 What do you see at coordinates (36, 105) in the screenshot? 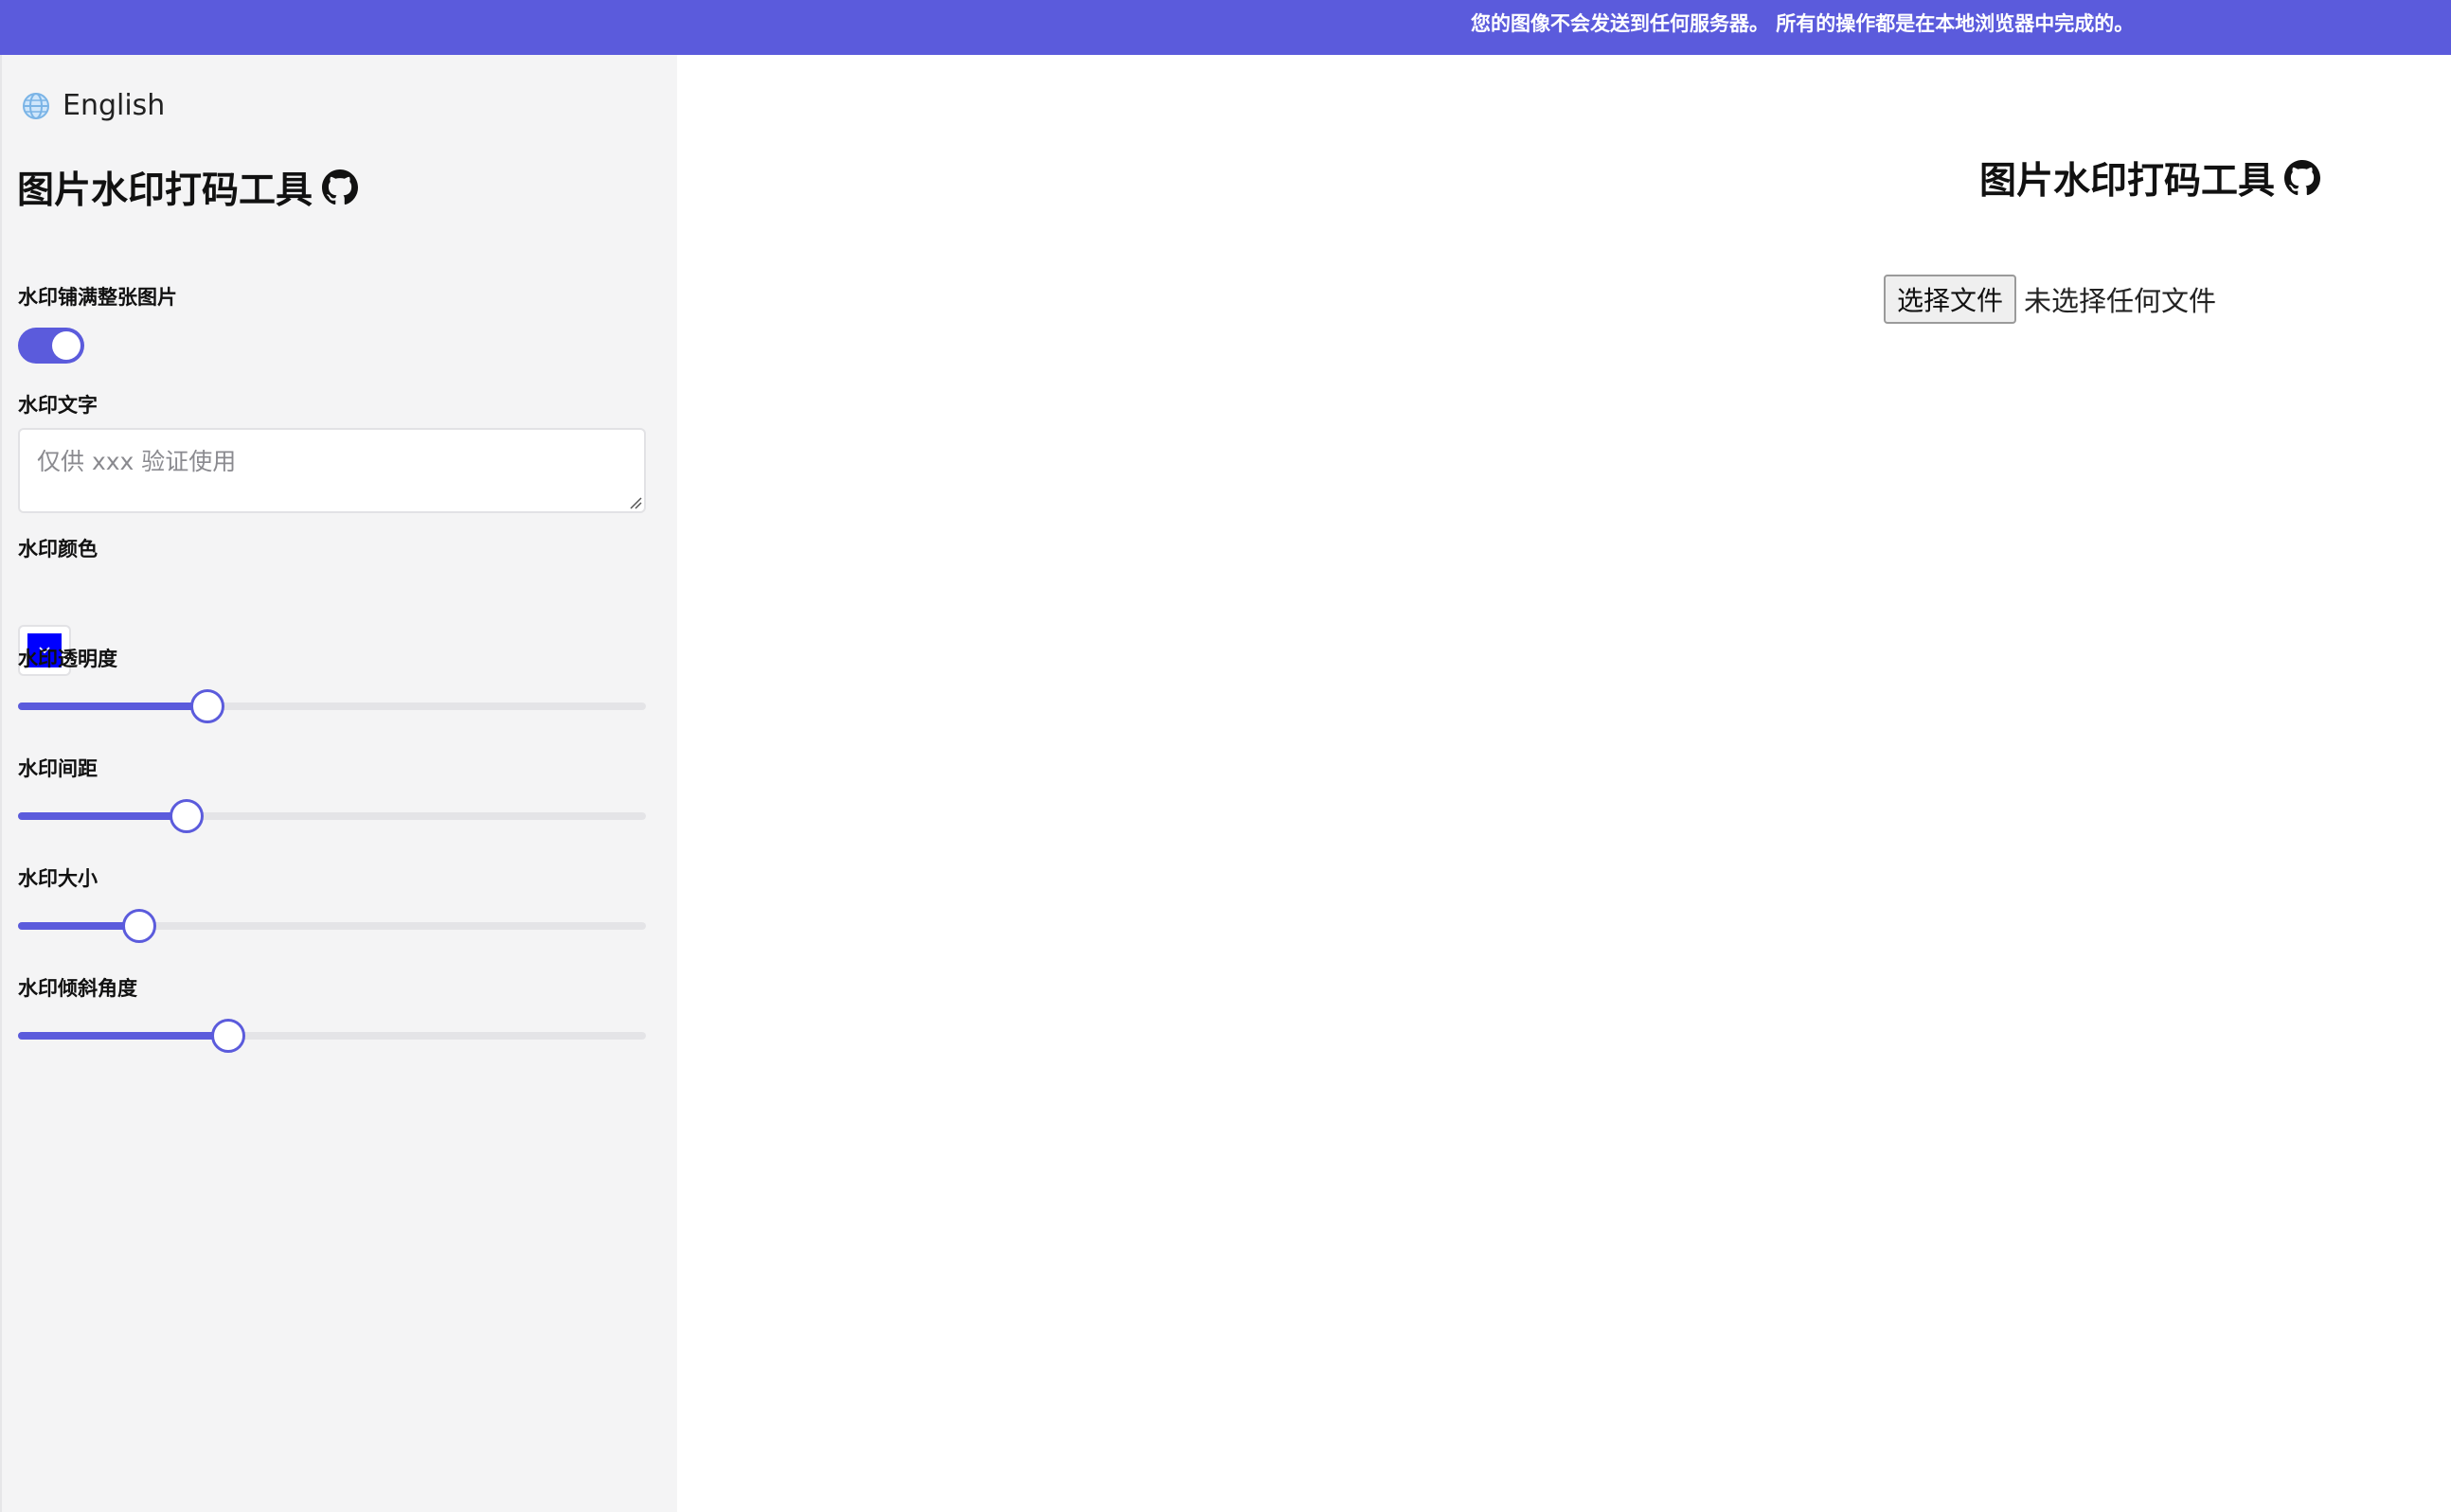
I see `globe-icon` at bounding box center [36, 105].